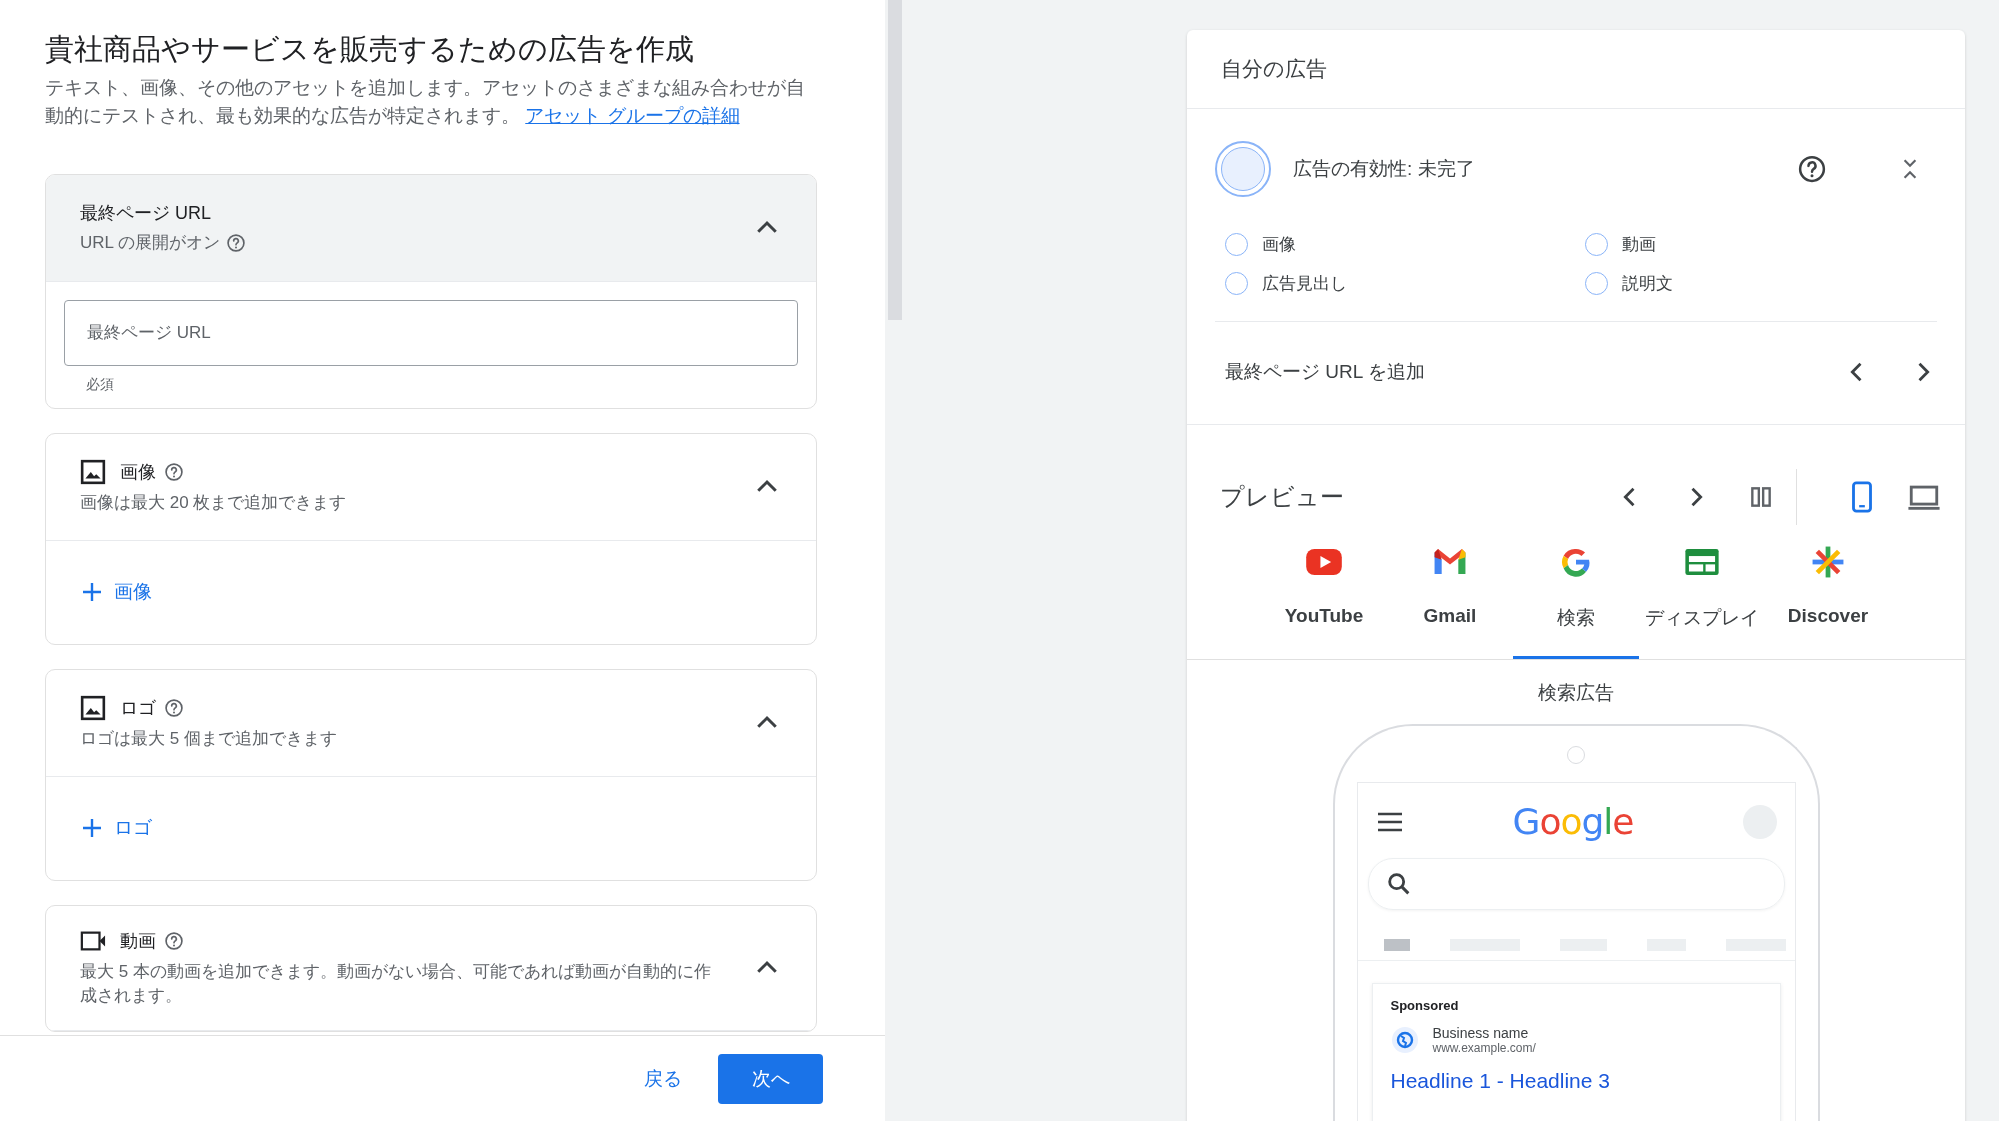 The width and height of the screenshot is (1999, 1121). Describe the element at coordinates (1573, 821) in the screenshot. I see `search-engine-logo: Google` at that location.